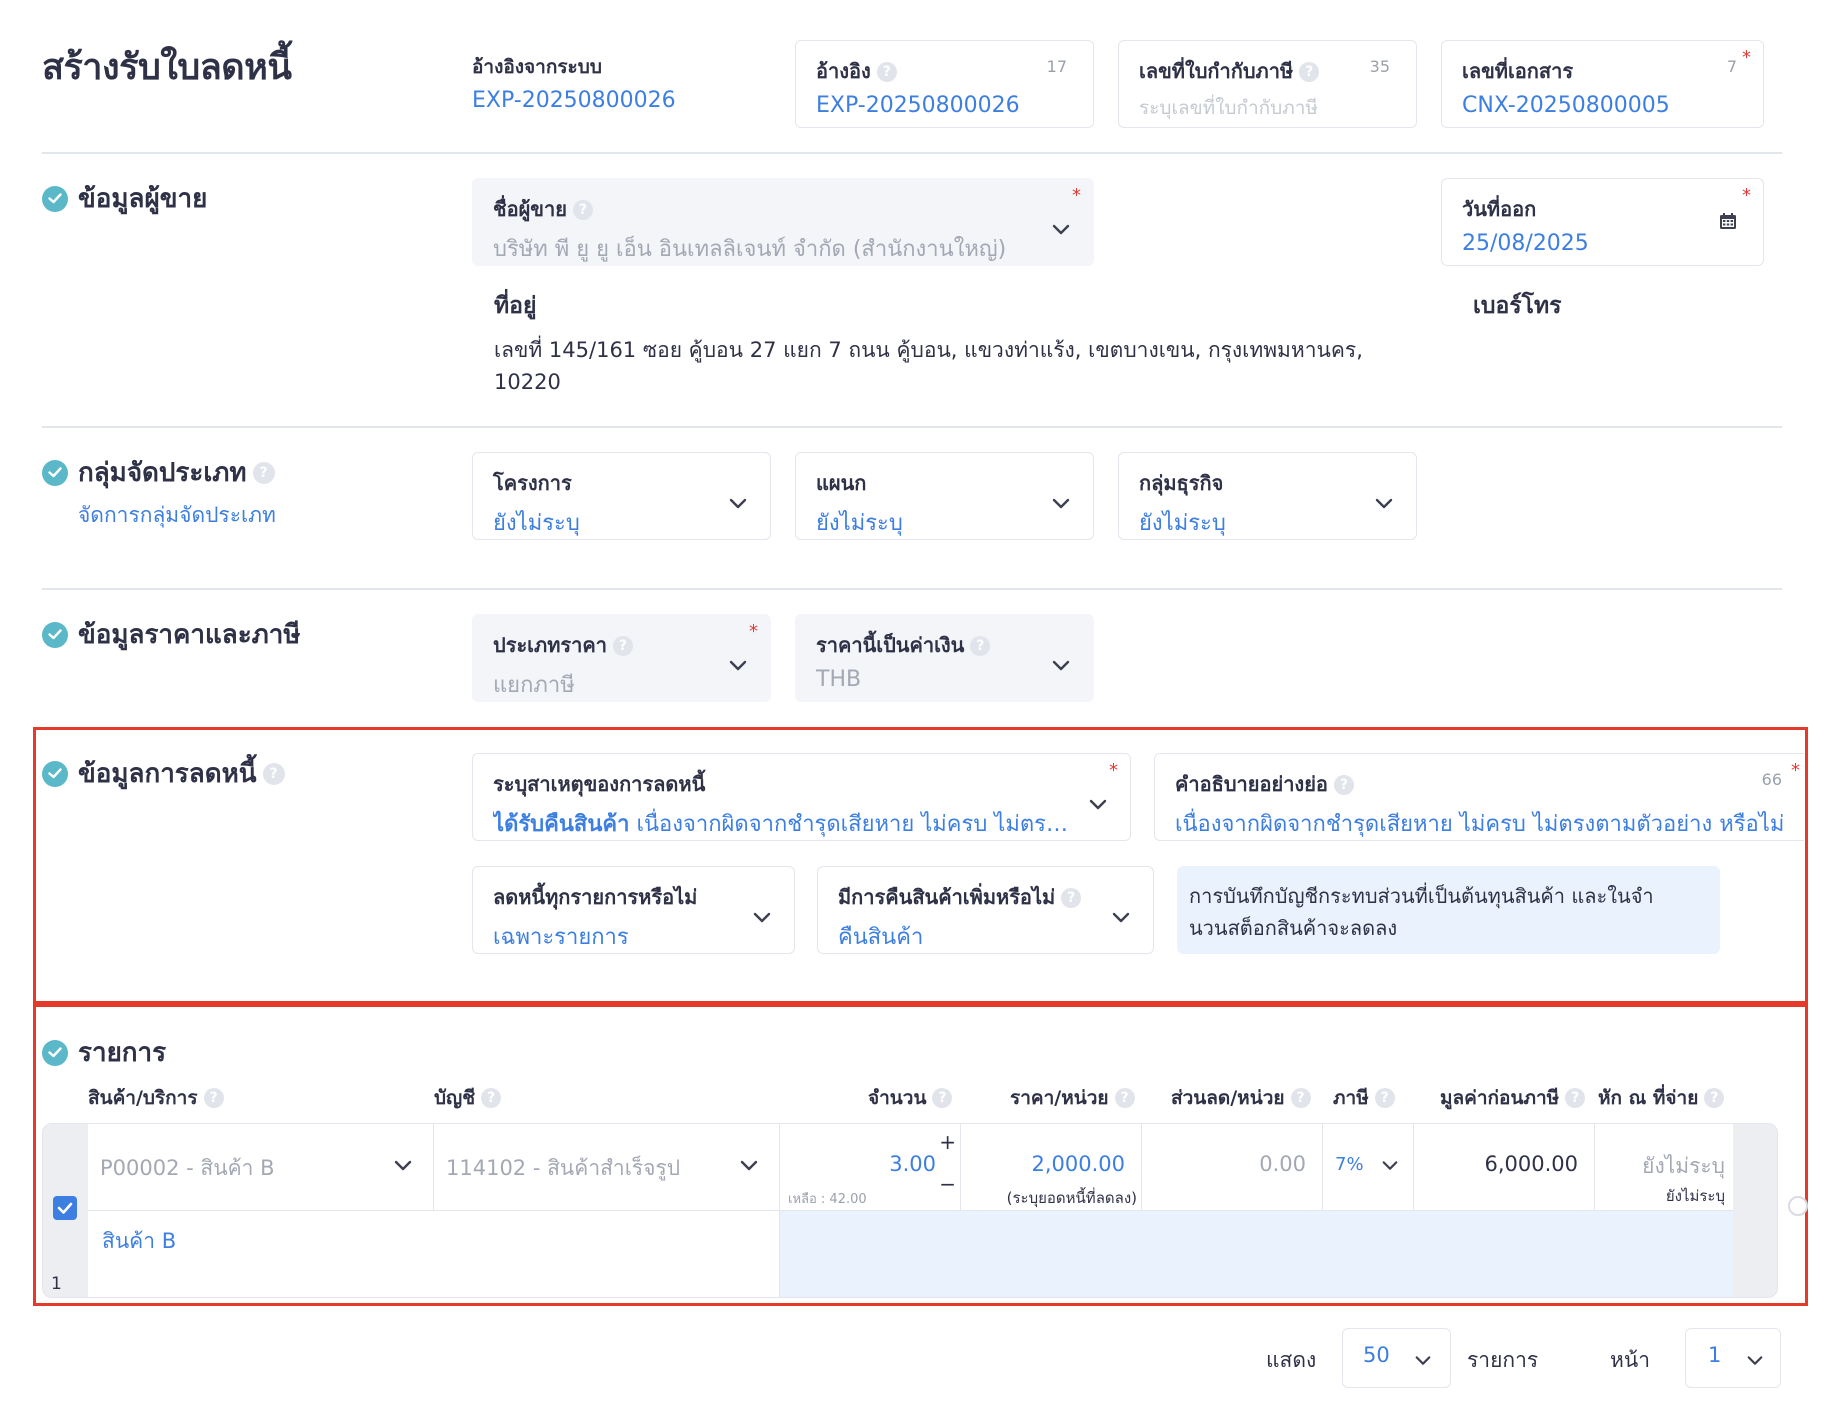  Describe the element at coordinates (1728, 221) in the screenshot. I see `calendar-icon` at that location.